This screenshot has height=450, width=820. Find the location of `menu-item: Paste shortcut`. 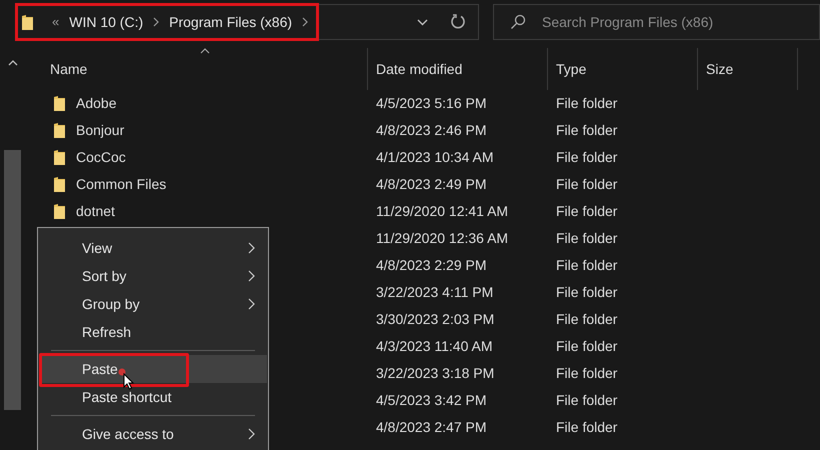

menu-item: Paste shortcut is located at coordinates (153, 397).